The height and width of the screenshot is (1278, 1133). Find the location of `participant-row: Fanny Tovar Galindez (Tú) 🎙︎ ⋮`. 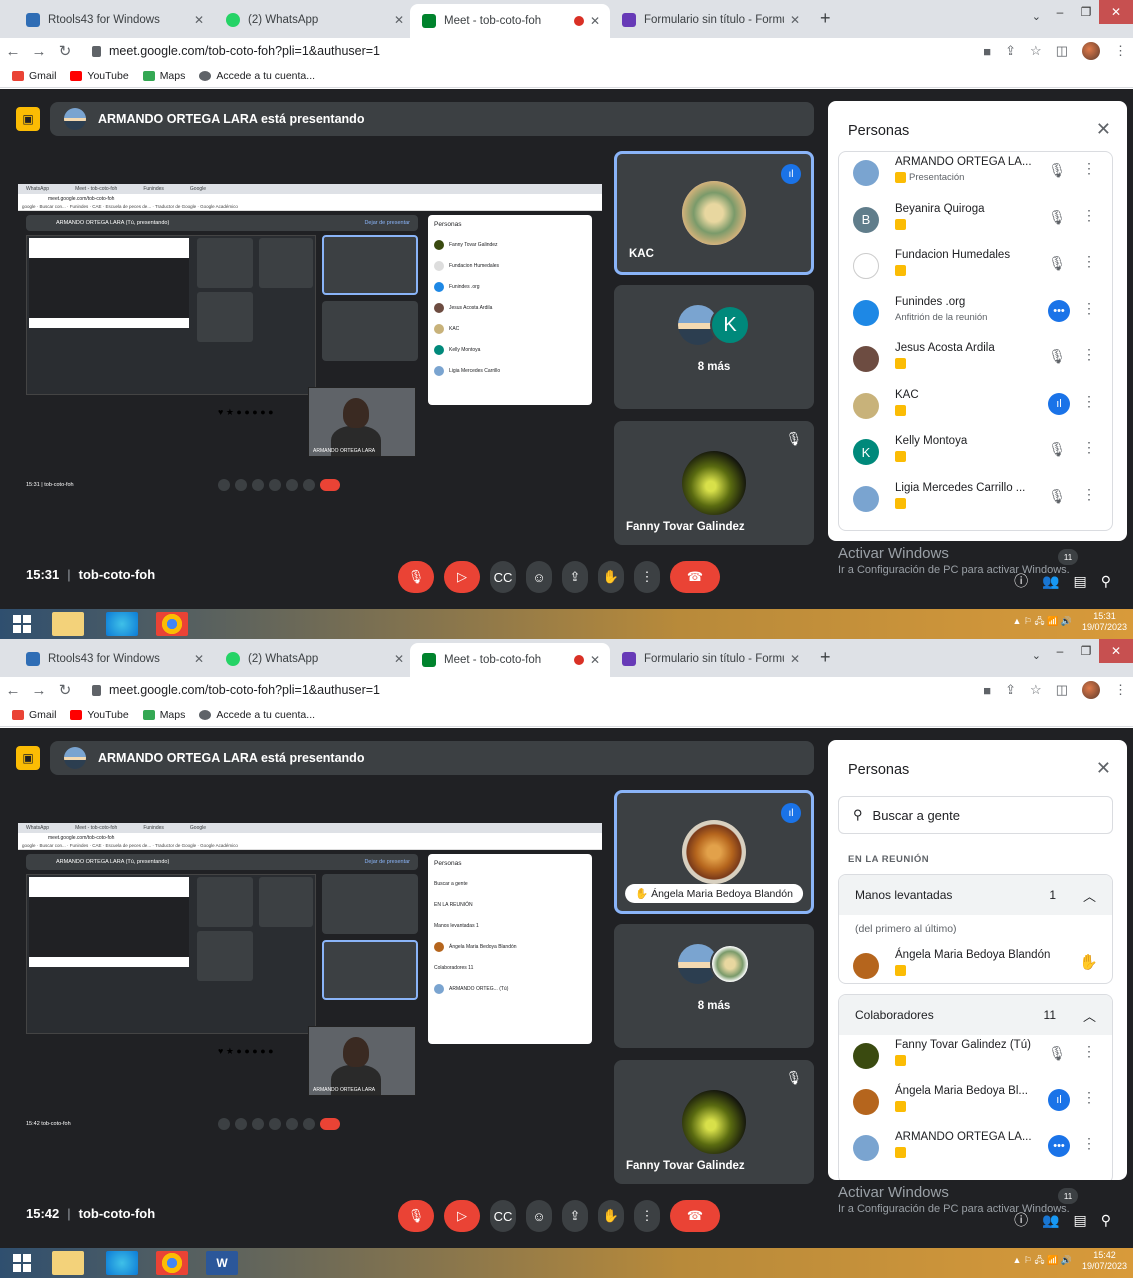

participant-row: Fanny Tovar Galindez (Tú) 🎙︎ ⋮ is located at coordinates (975, 1058).